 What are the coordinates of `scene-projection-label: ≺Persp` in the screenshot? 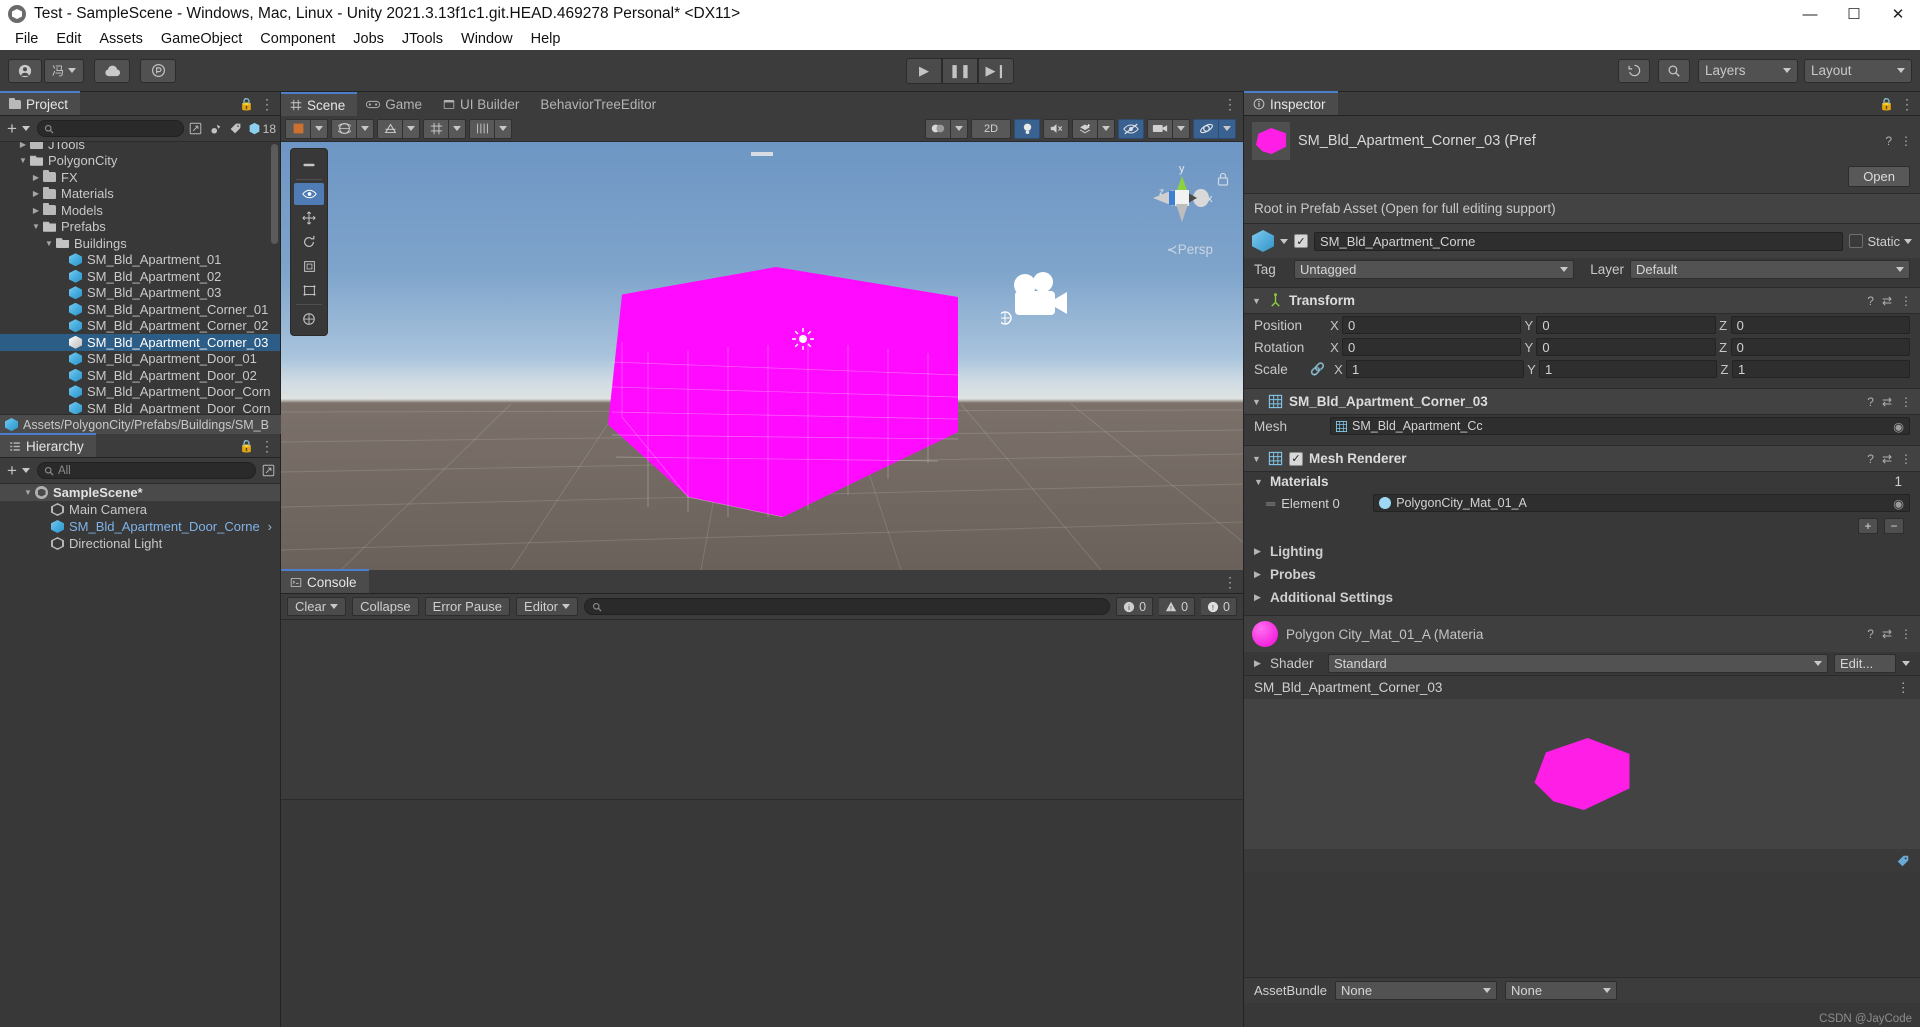 It's located at (1189, 250).